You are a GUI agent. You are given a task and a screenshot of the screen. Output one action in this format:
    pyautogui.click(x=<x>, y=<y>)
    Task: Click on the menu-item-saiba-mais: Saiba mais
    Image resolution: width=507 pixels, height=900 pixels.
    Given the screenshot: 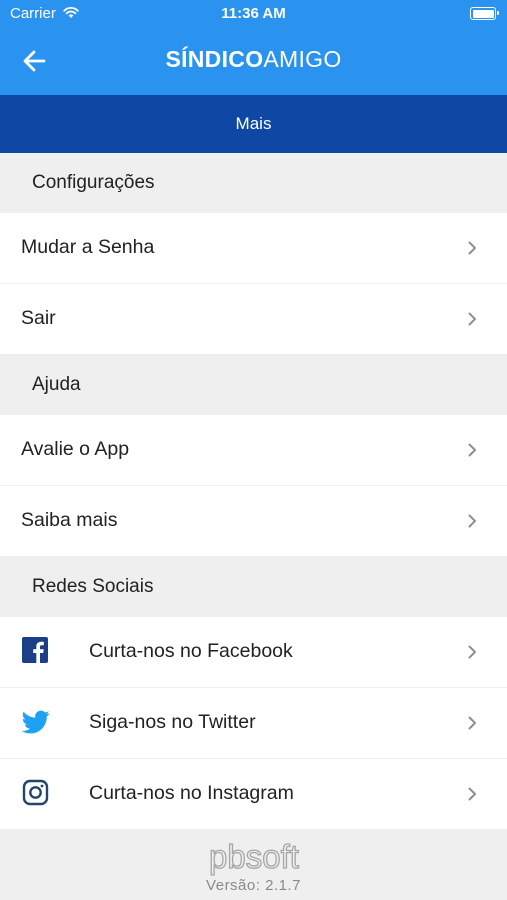 What is the action you would take?
    pyautogui.click(x=253, y=521)
    